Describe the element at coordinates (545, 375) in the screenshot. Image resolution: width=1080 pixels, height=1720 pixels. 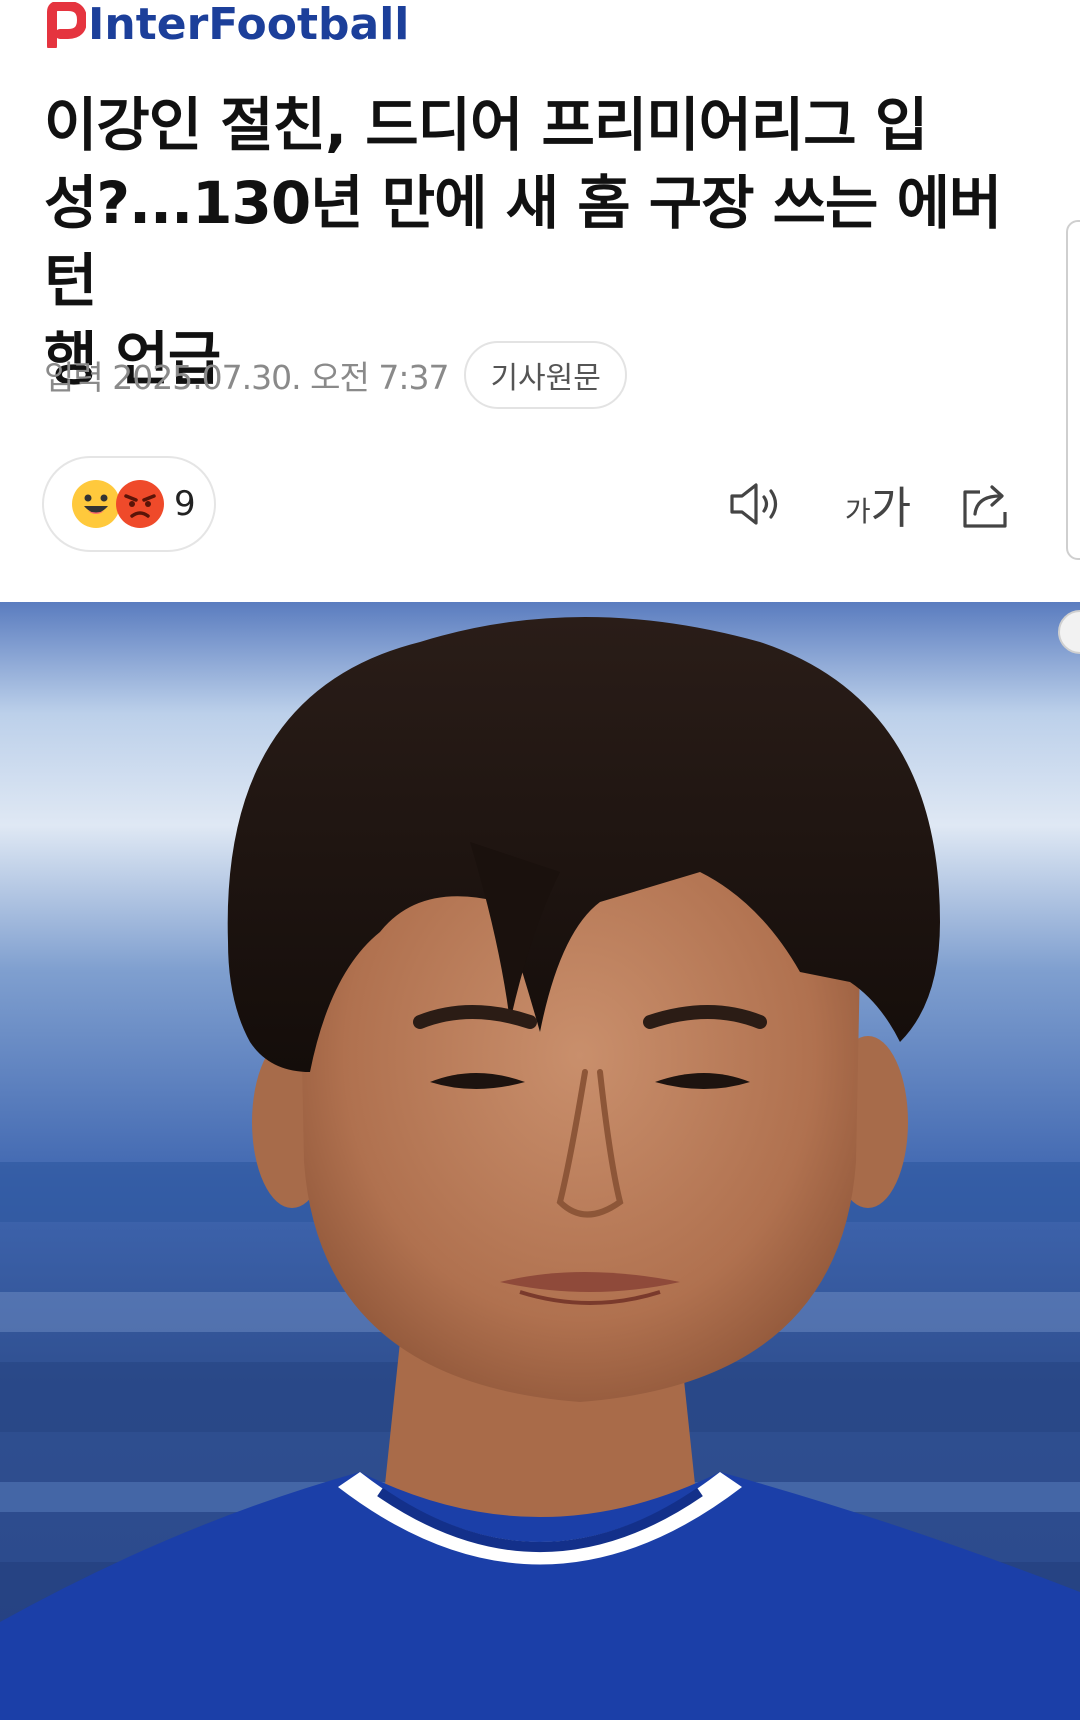
I see `original-article-button: 기사원문` at that location.